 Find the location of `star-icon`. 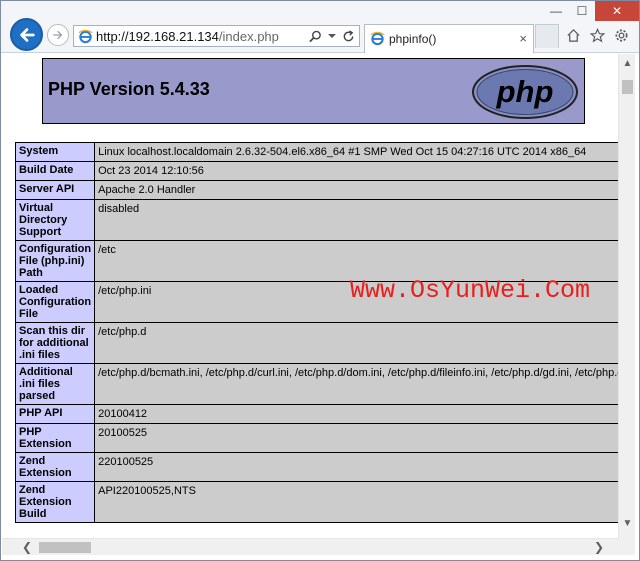

star-icon is located at coordinates (597, 35).